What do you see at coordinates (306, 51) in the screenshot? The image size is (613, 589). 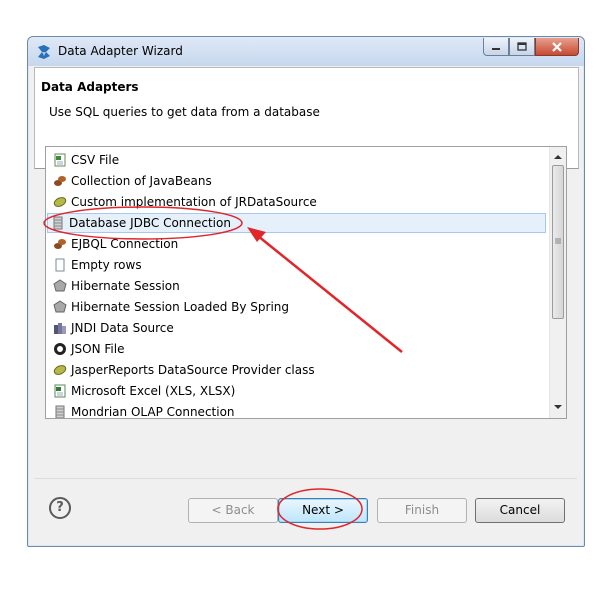 I see `title-bar: Data Adapter Wizard` at bounding box center [306, 51].